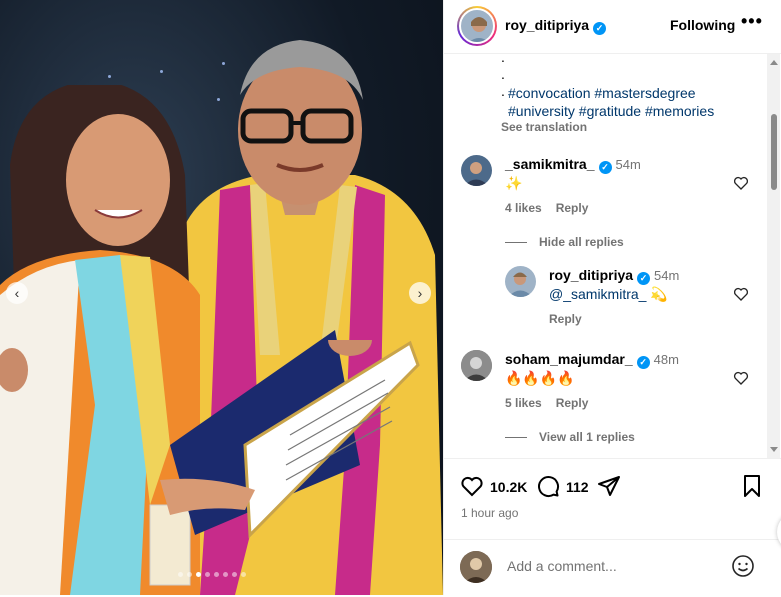 Image resolution: width=781 pixels, height=597 pixels. Describe the element at coordinates (544, 127) in the screenshot. I see `see-translation-link: See translation` at that location.